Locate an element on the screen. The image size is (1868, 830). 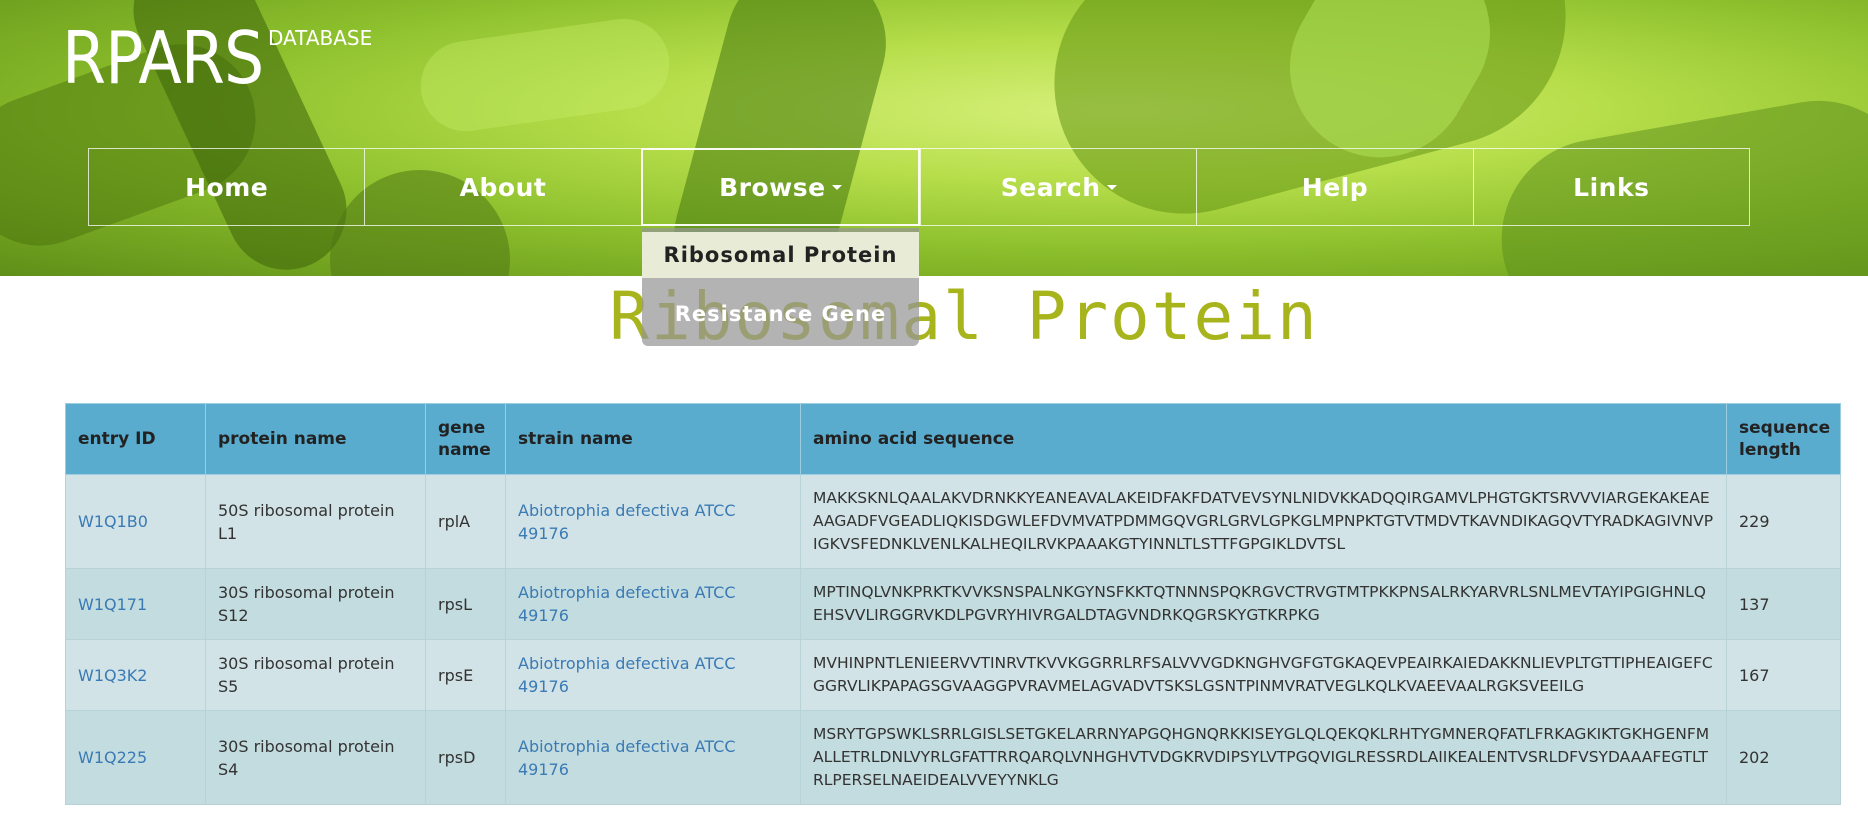
entry-id-link: W1Q3K2 is located at coordinates (112, 675).